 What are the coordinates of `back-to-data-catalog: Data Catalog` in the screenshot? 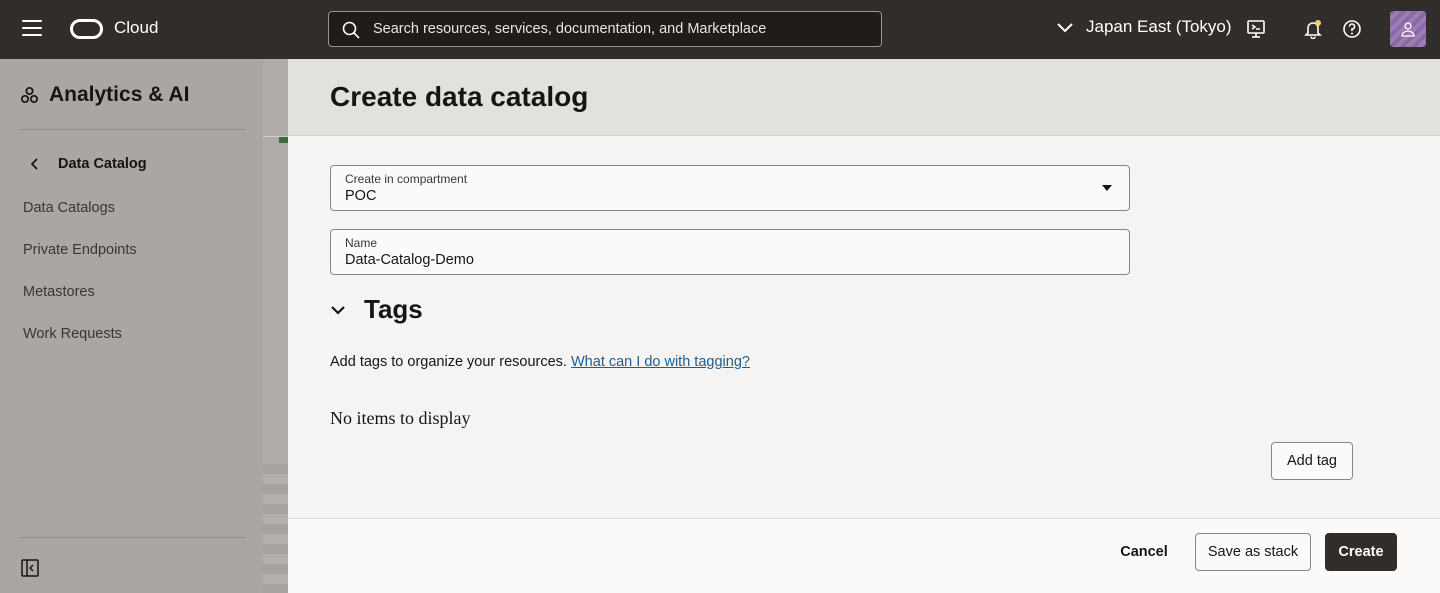 It's located at (88, 164).